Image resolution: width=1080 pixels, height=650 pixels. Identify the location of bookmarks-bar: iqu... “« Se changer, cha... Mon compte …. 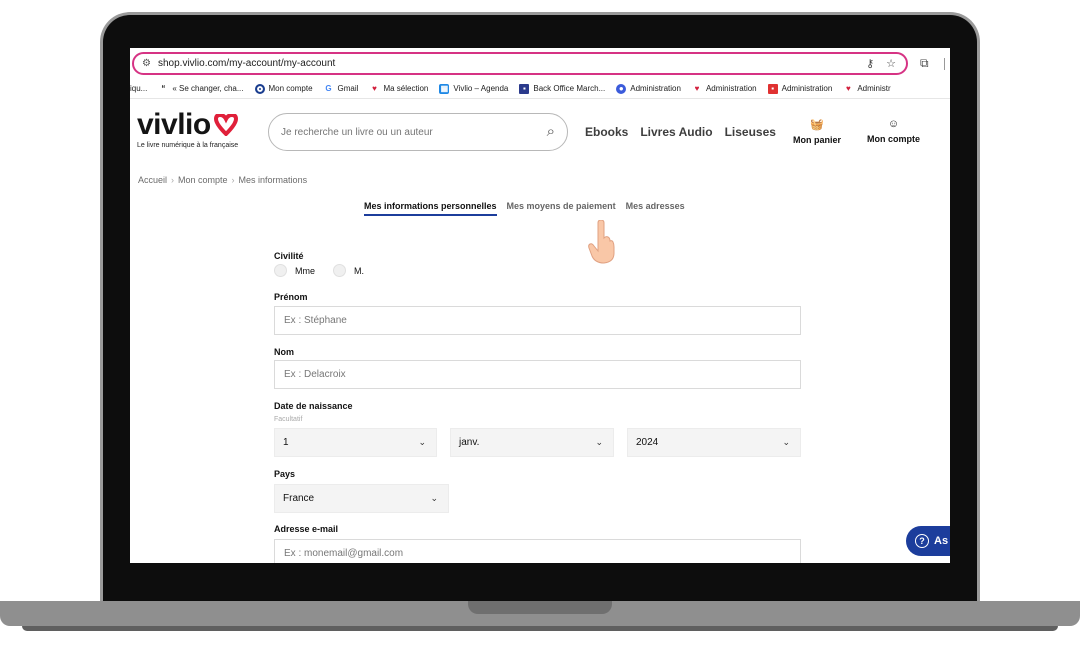
(540, 89).